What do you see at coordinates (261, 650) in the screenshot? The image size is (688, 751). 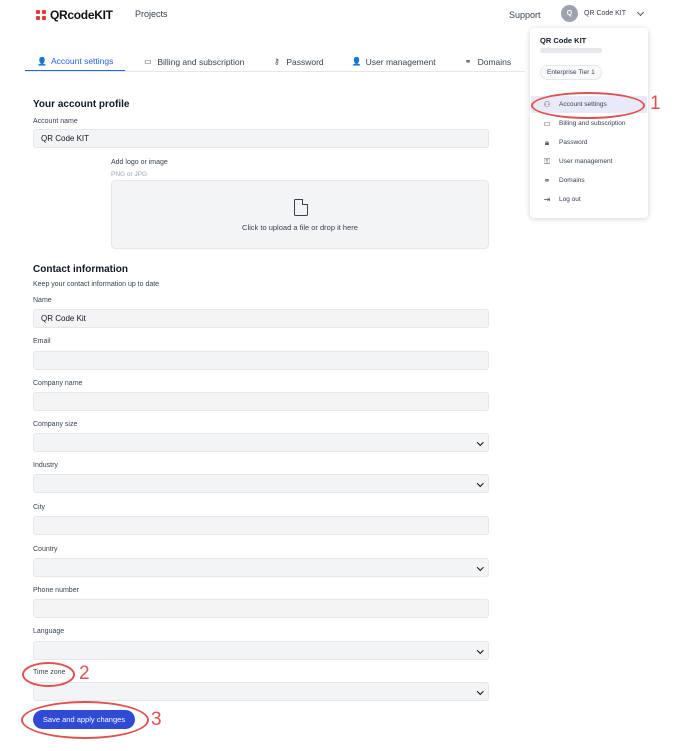 I see `language-select` at bounding box center [261, 650].